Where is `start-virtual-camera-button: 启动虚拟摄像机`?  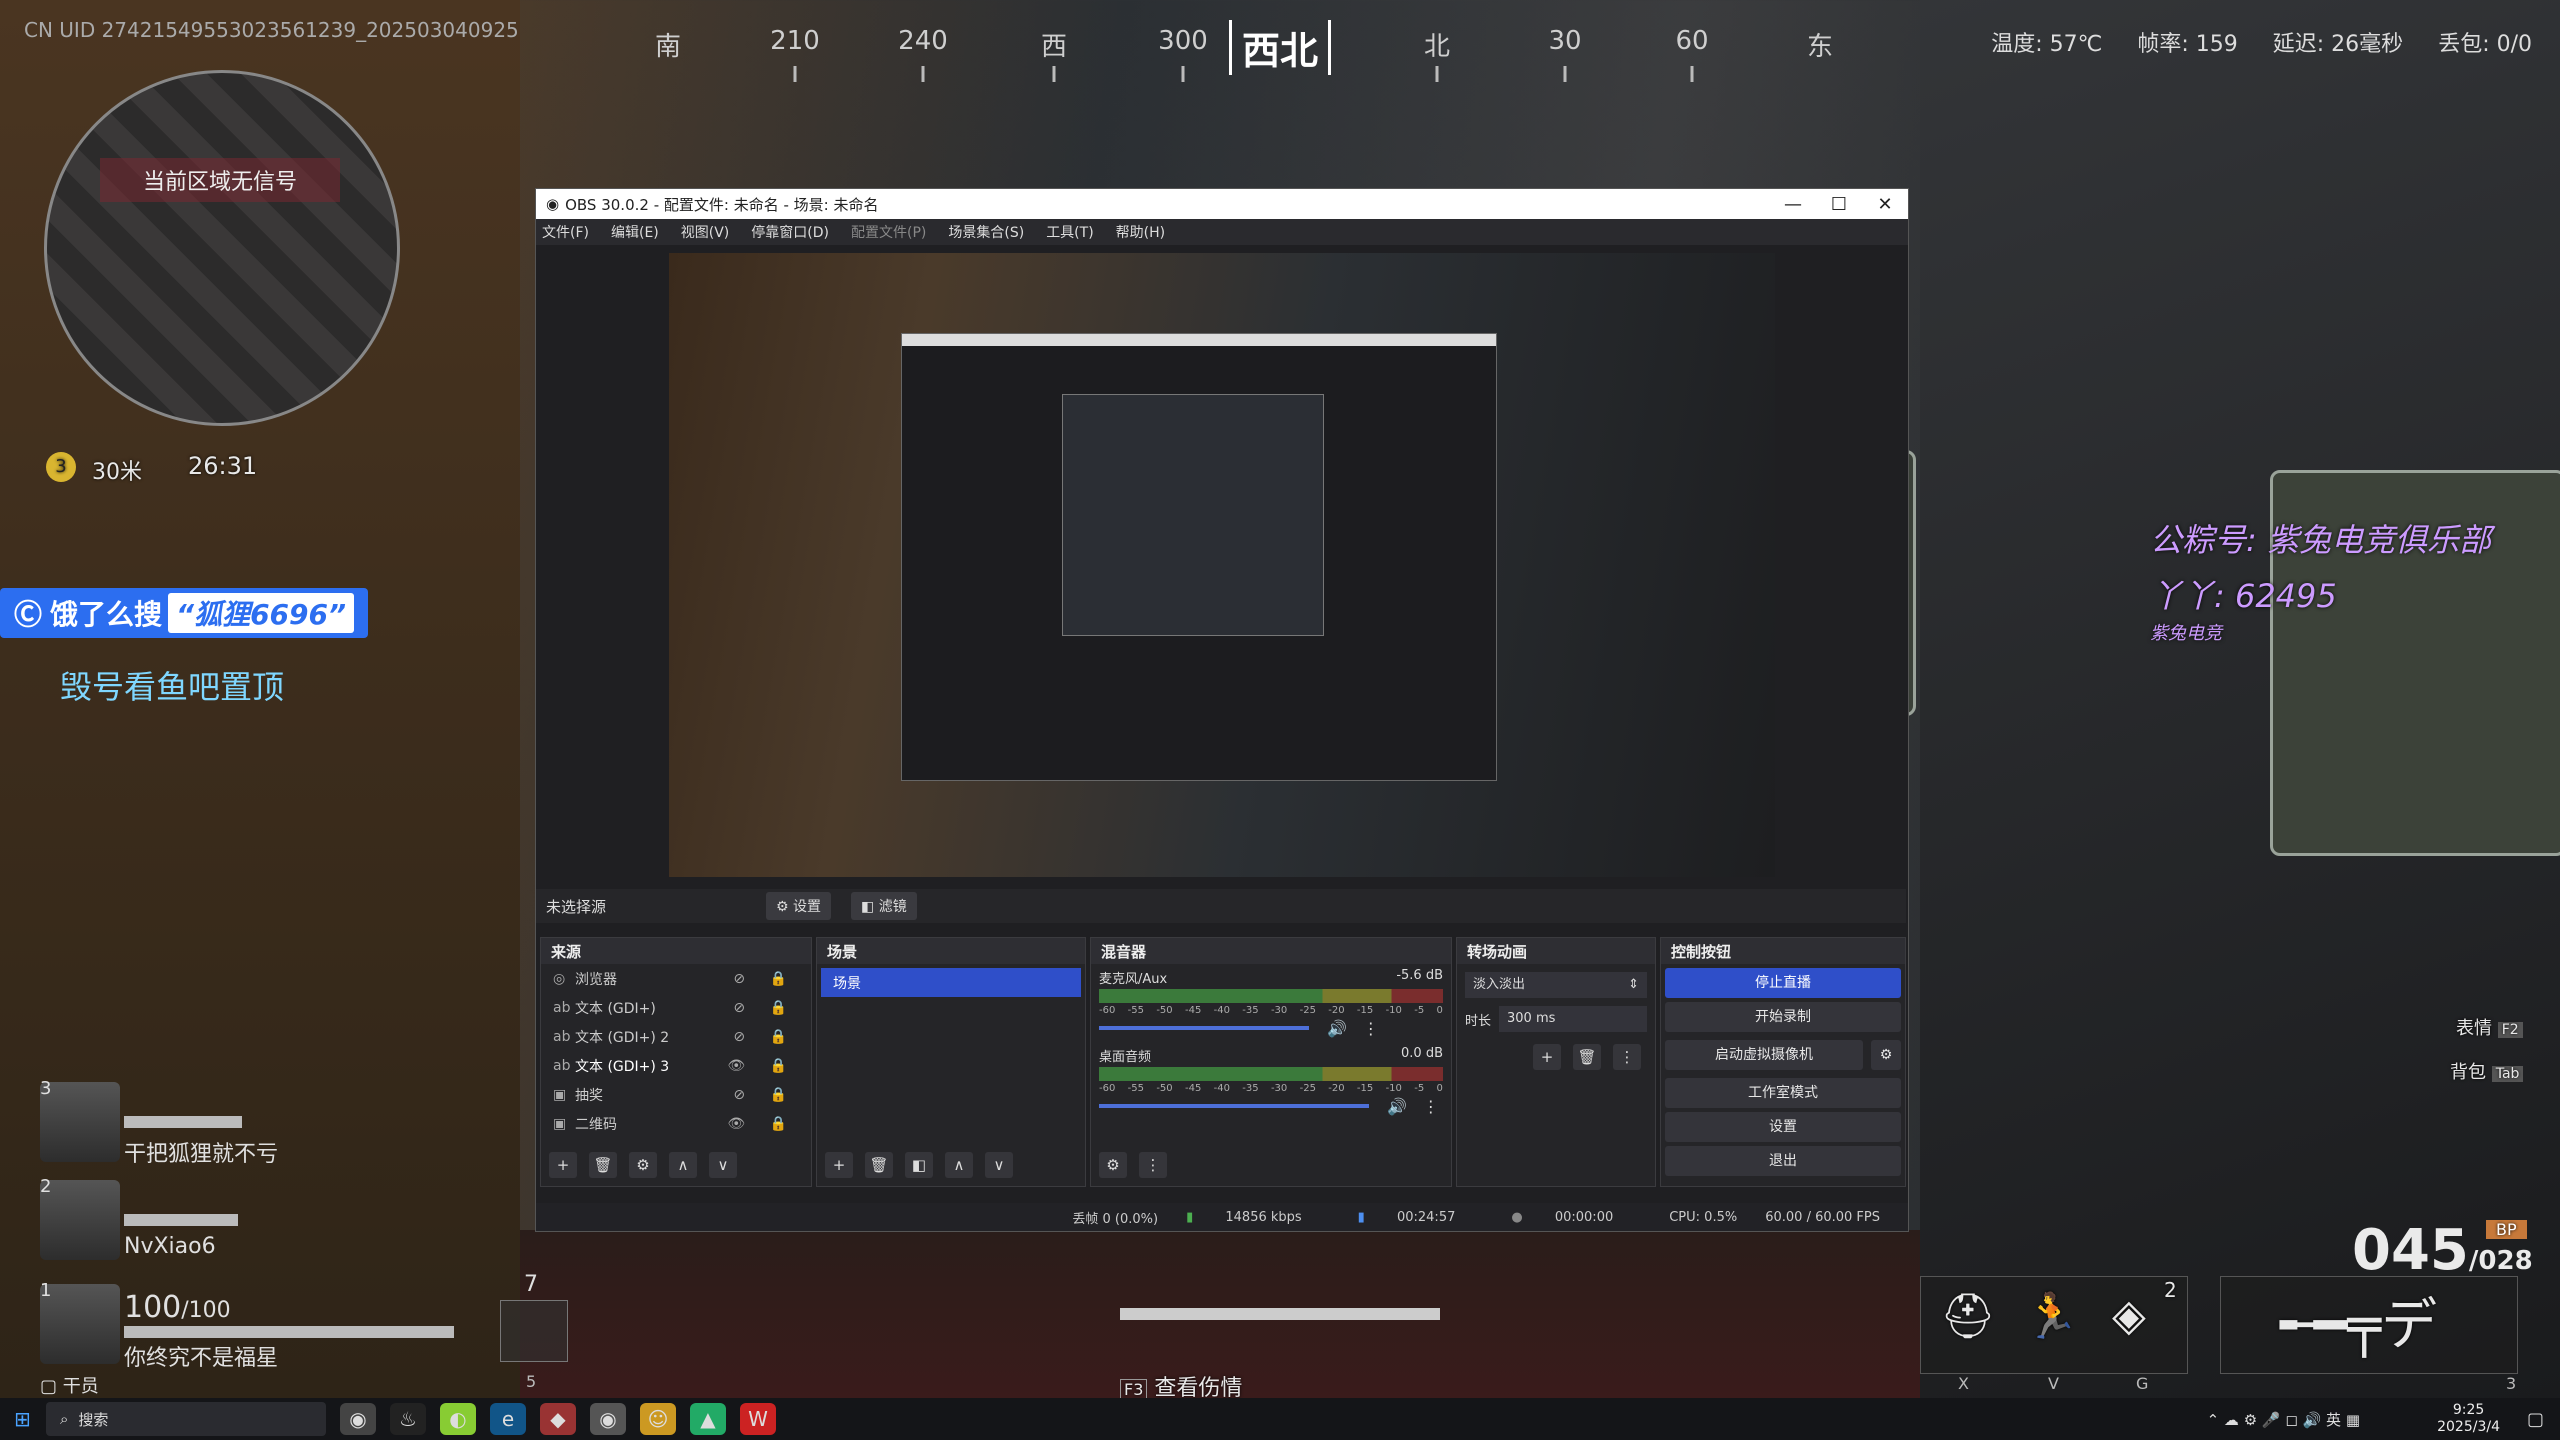 start-virtual-camera-button: 启动虚拟摄像机 is located at coordinates (1764, 1055).